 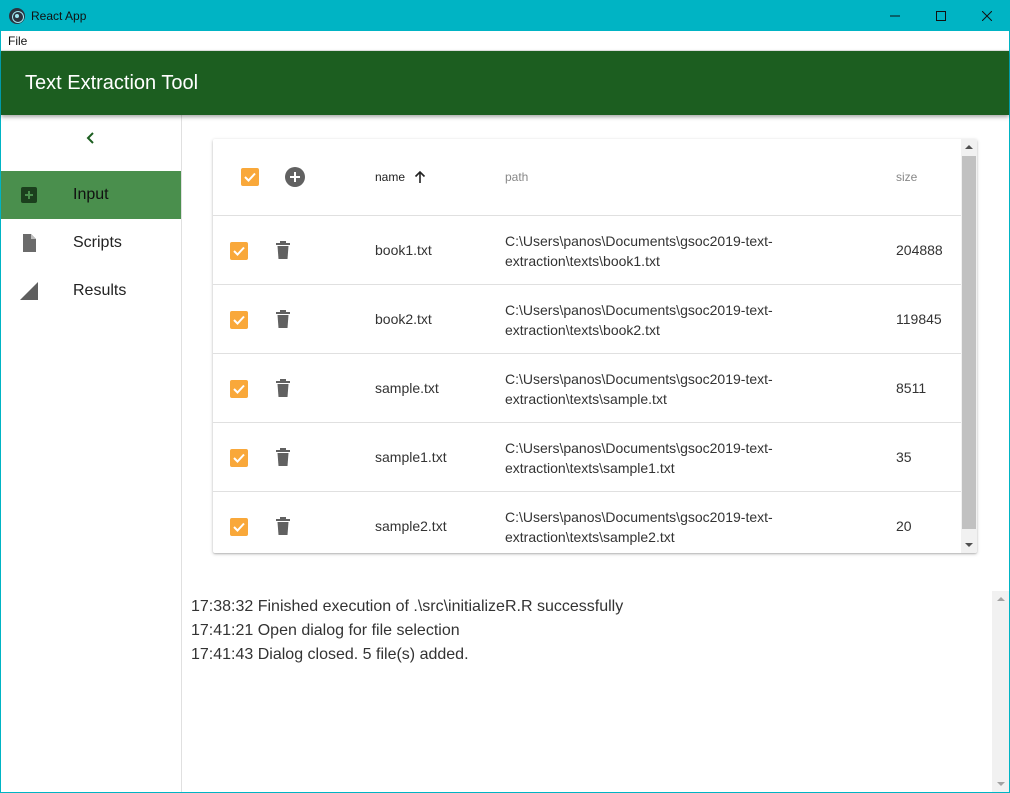 What do you see at coordinates (390, 177) in the screenshot?
I see `column-name-label: name` at bounding box center [390, 177].